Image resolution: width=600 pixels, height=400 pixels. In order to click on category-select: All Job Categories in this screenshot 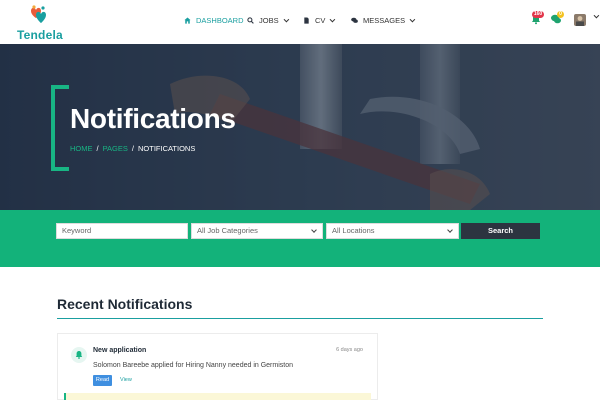, I will do `click(257, 231)`.